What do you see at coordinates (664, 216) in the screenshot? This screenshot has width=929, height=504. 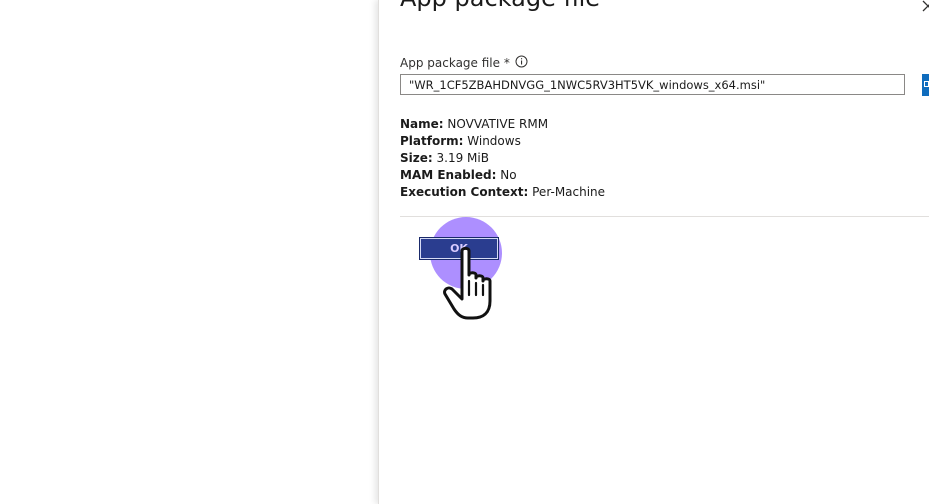 I see `section-divider` at bounding box center [664, 216].